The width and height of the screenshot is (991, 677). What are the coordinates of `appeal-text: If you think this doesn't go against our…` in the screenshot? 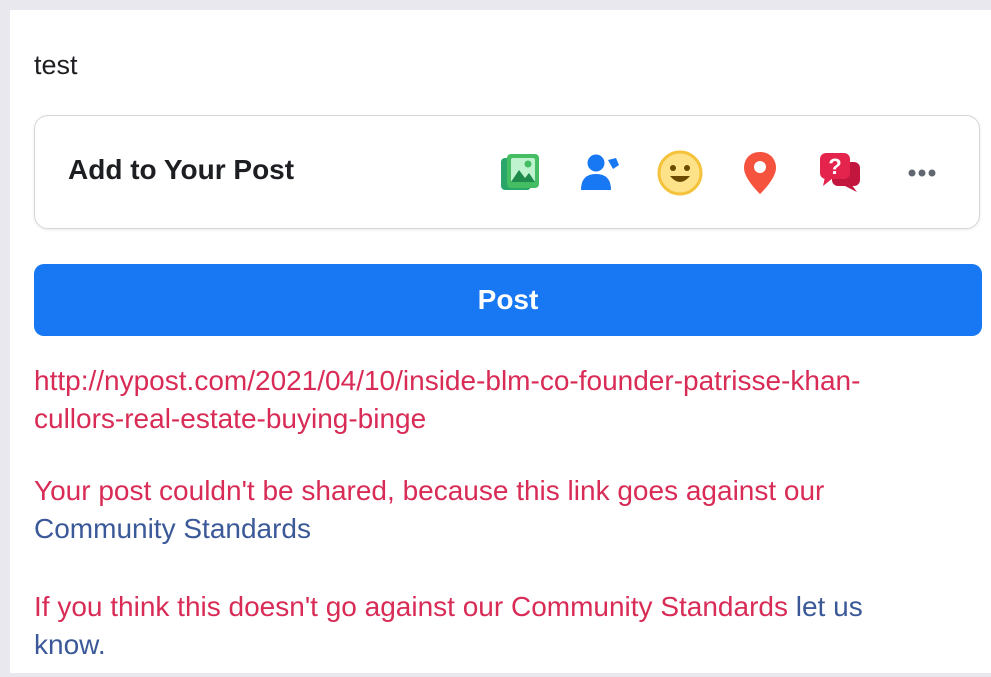 It's located at (411, 606).